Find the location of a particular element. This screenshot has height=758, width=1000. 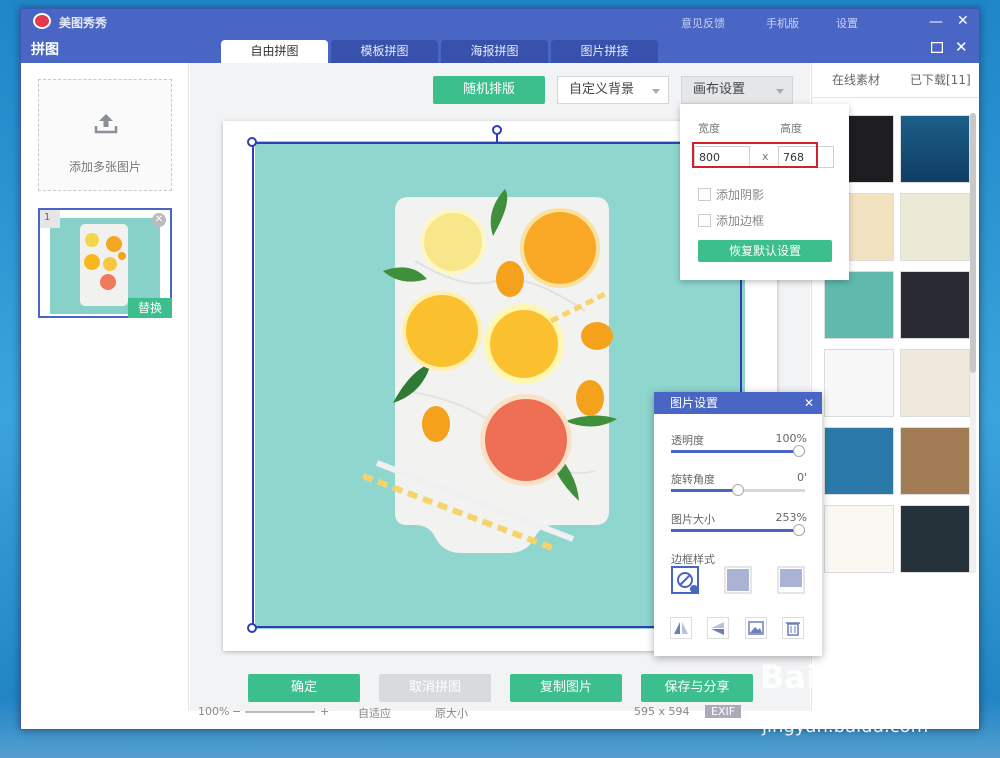

image-thumbnail: 1 ✕ 替换 is located at coordinates (105, 263).